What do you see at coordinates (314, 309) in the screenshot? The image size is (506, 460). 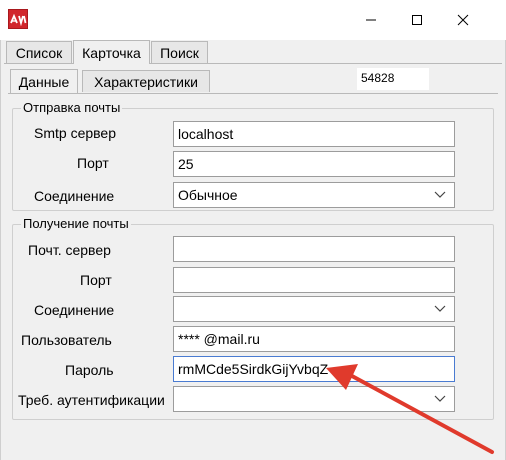 I see `incoming-connection-select` at bounding box center [314, 309].